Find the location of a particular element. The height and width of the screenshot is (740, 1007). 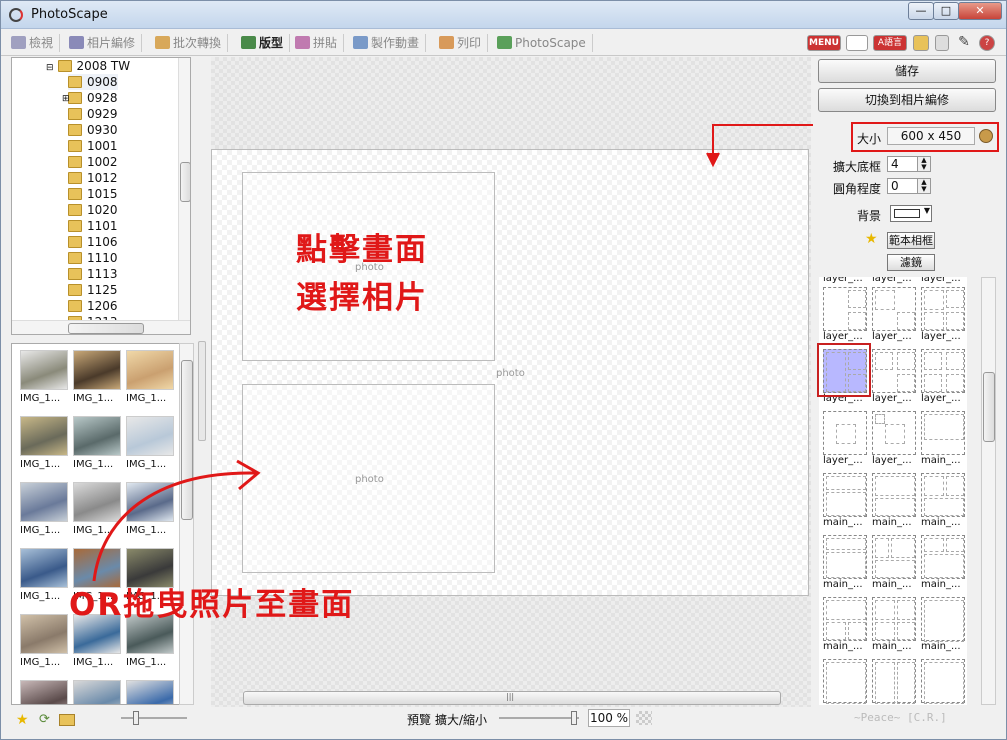

switch-to-editor-button: 切換到相片編修 is located at coordinates (907, 100).